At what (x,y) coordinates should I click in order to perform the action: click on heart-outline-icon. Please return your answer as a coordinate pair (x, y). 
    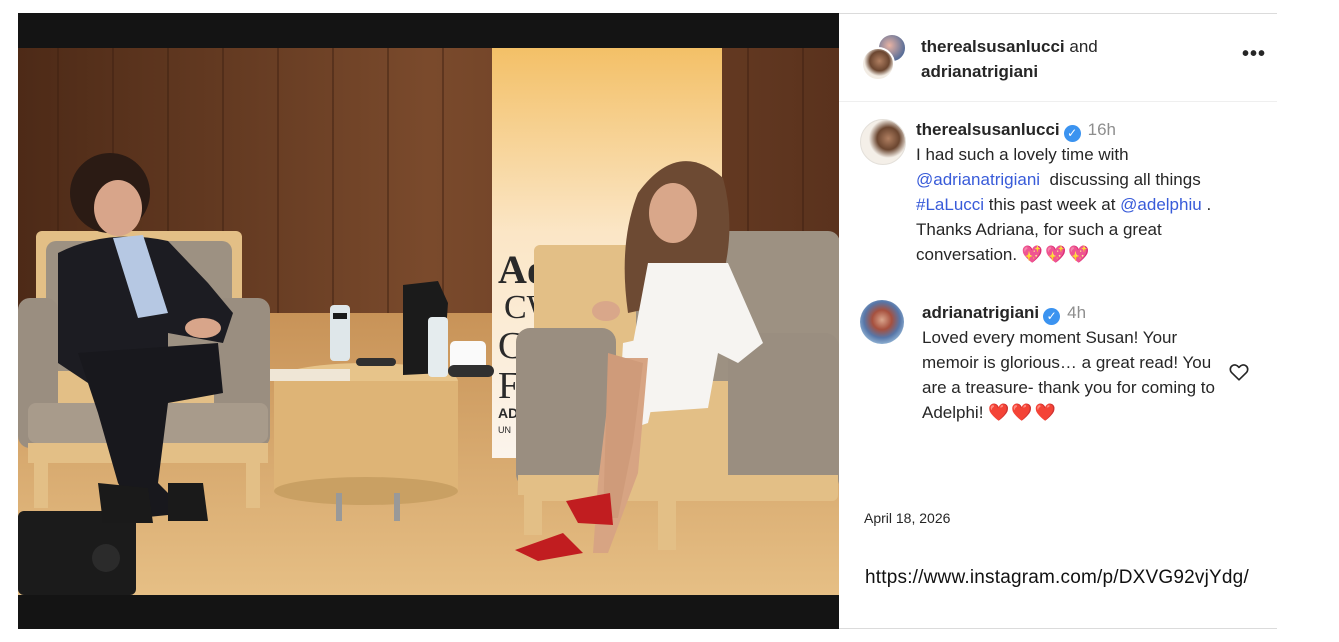
    Looking at the image, I should click on (1239, 372).